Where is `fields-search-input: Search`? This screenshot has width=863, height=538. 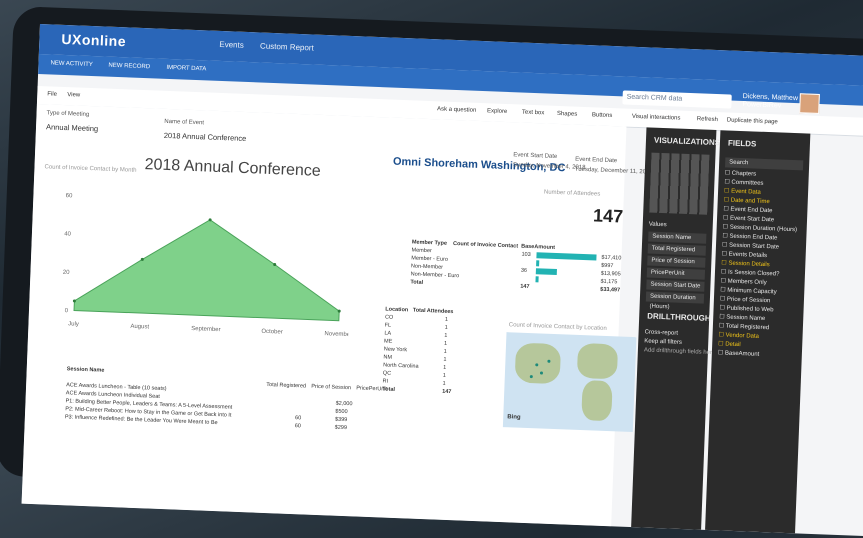
fields-search-input: Search is located at coordinates (764, 164).